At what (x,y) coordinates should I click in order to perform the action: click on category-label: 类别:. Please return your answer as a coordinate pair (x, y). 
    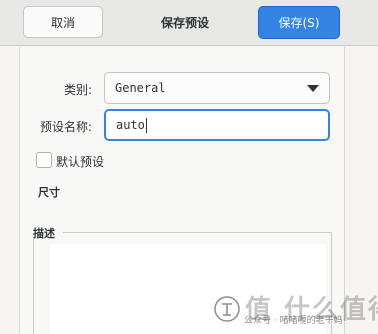
    Looking at the image, I should click on (77, 90).